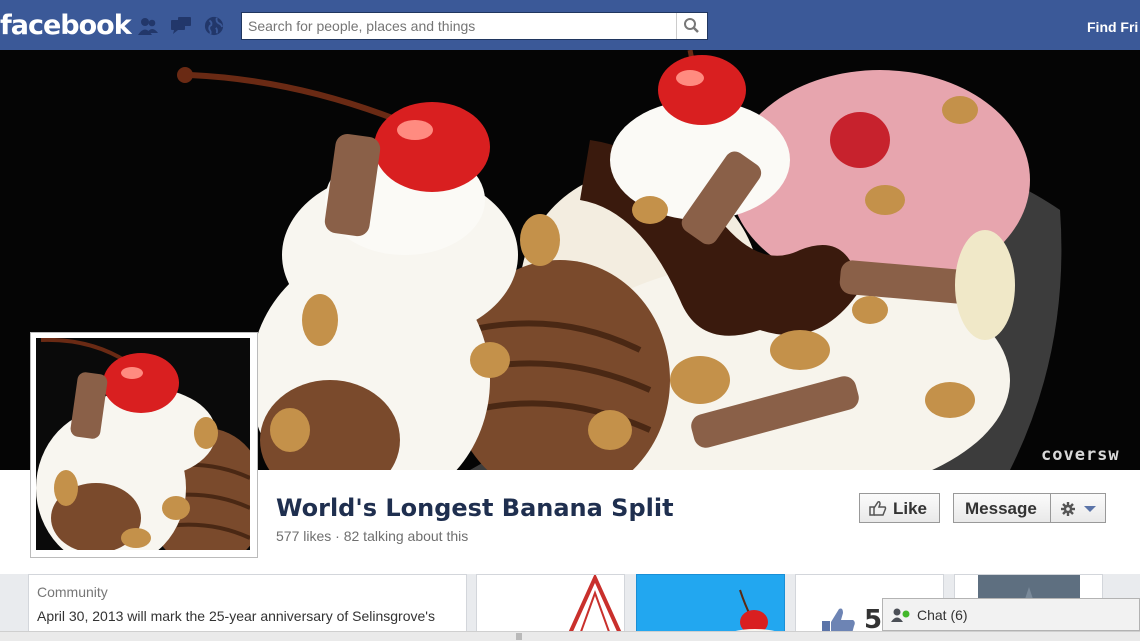 This screenshot has height=641, width=1140. I want to click on thumbs-up-icon, so click(878, 508).